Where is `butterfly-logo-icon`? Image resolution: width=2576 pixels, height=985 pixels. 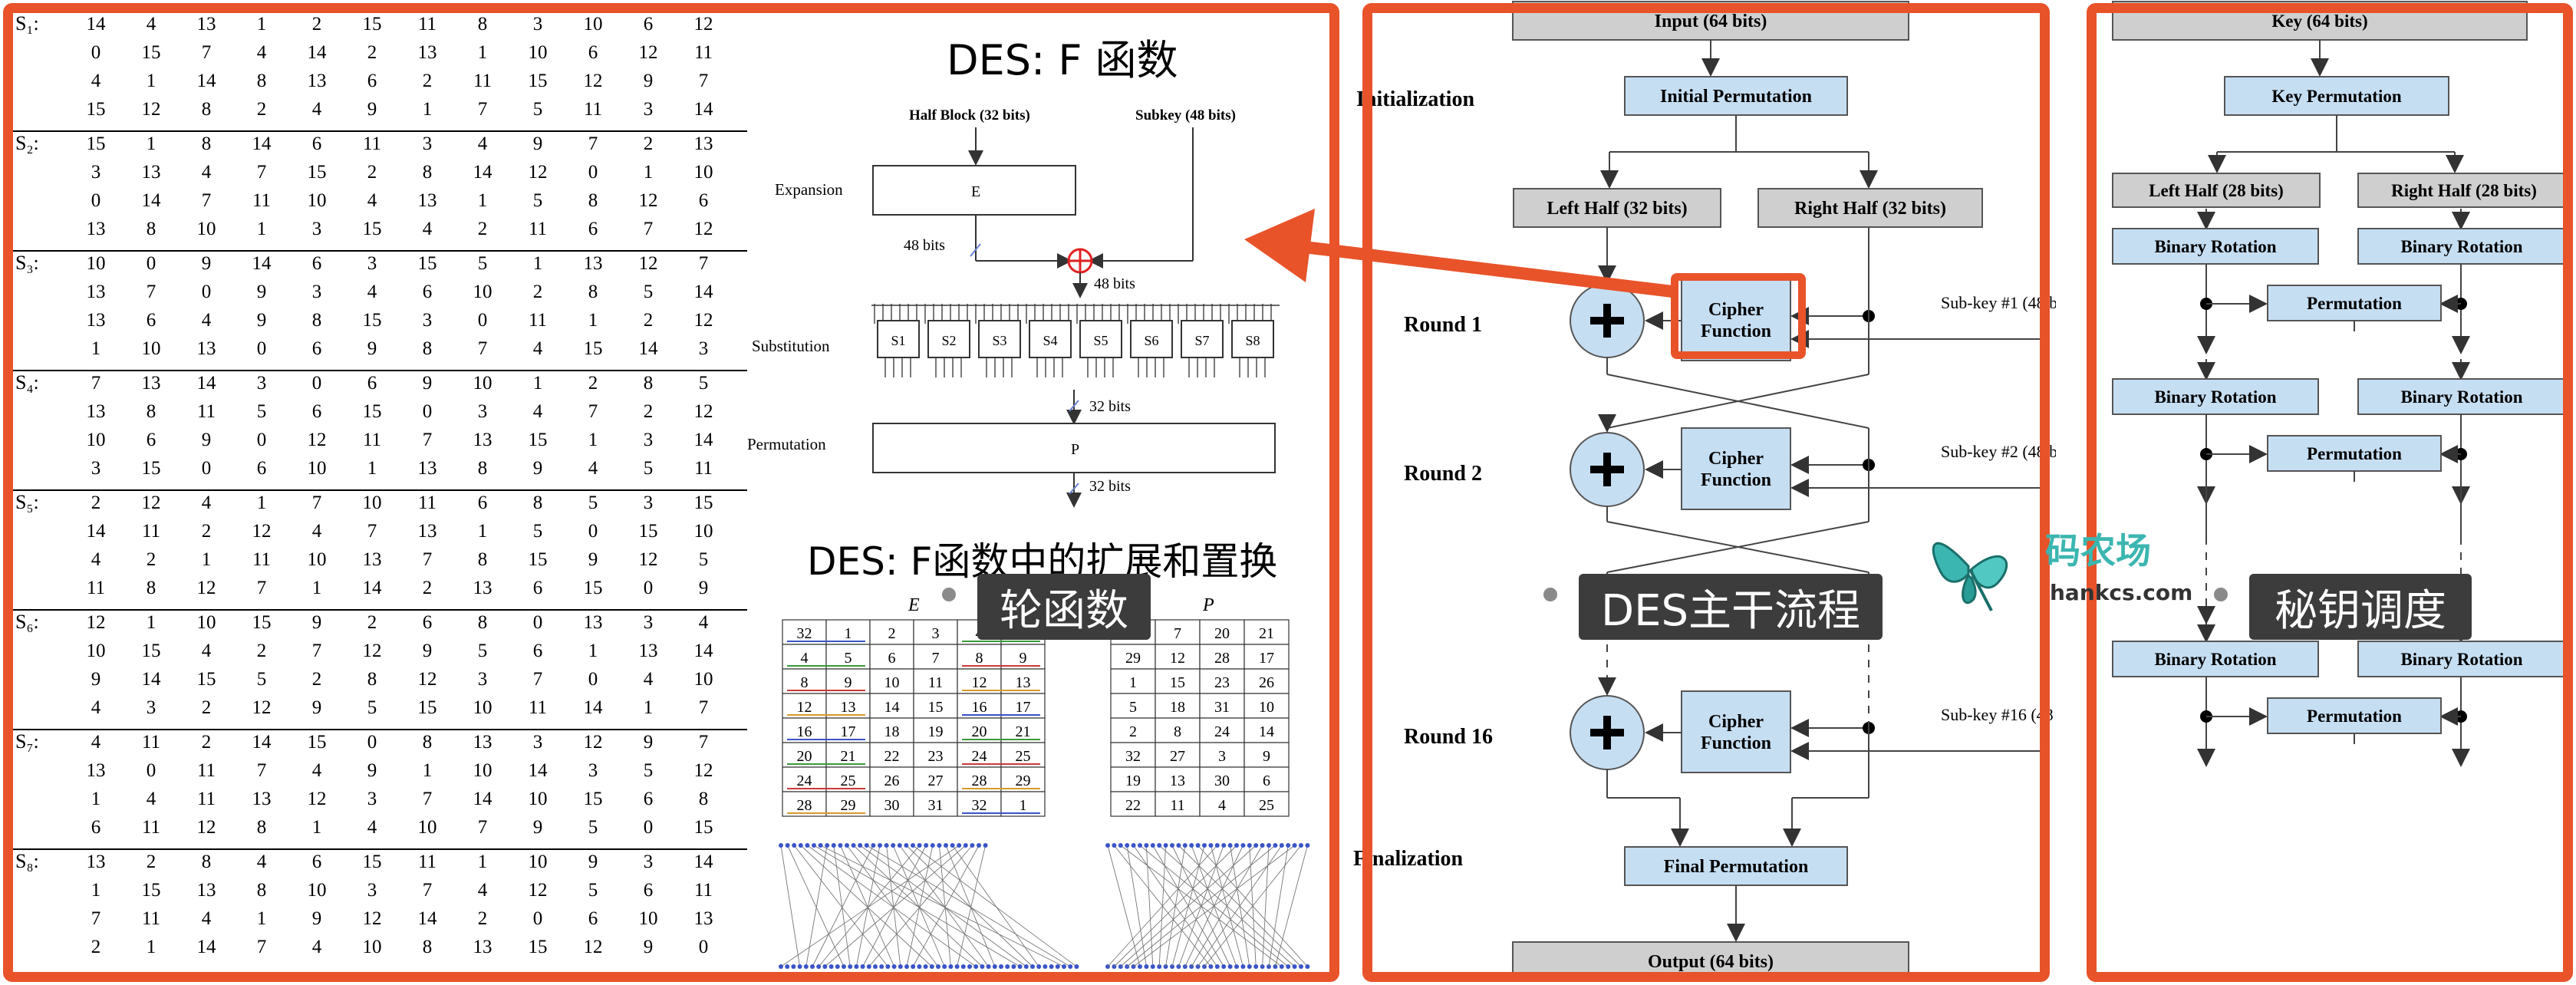
butterfly-logo-icon is located at coordinates (1970, 576).